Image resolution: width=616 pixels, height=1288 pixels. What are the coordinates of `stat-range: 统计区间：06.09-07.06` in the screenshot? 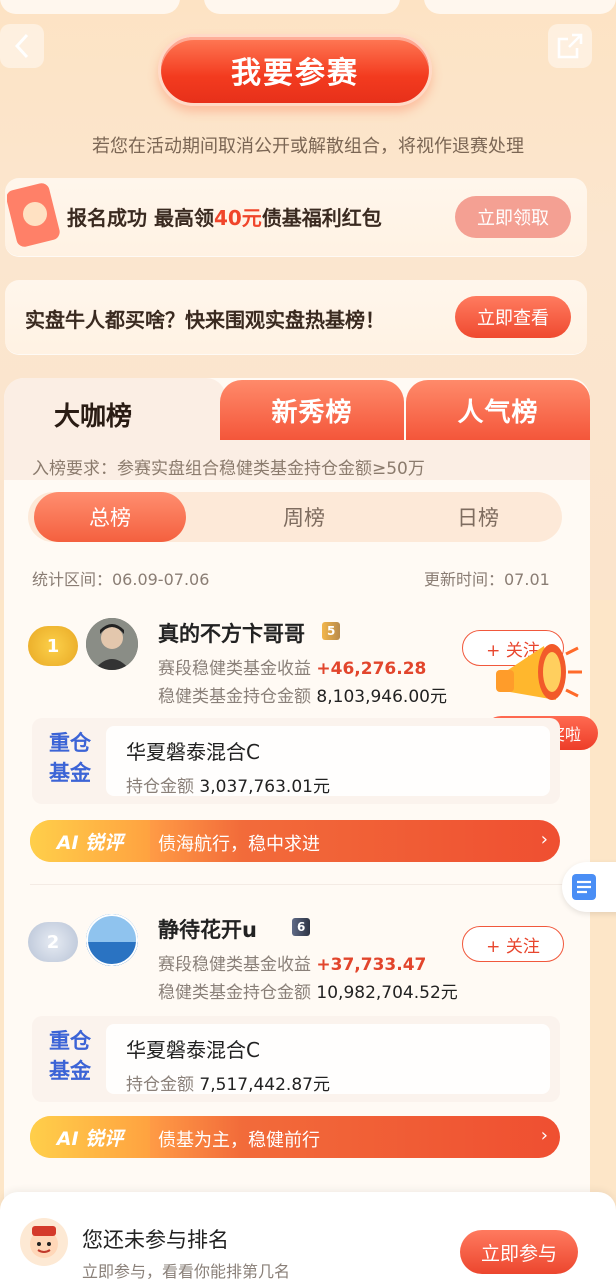 It's located at (121, 579).